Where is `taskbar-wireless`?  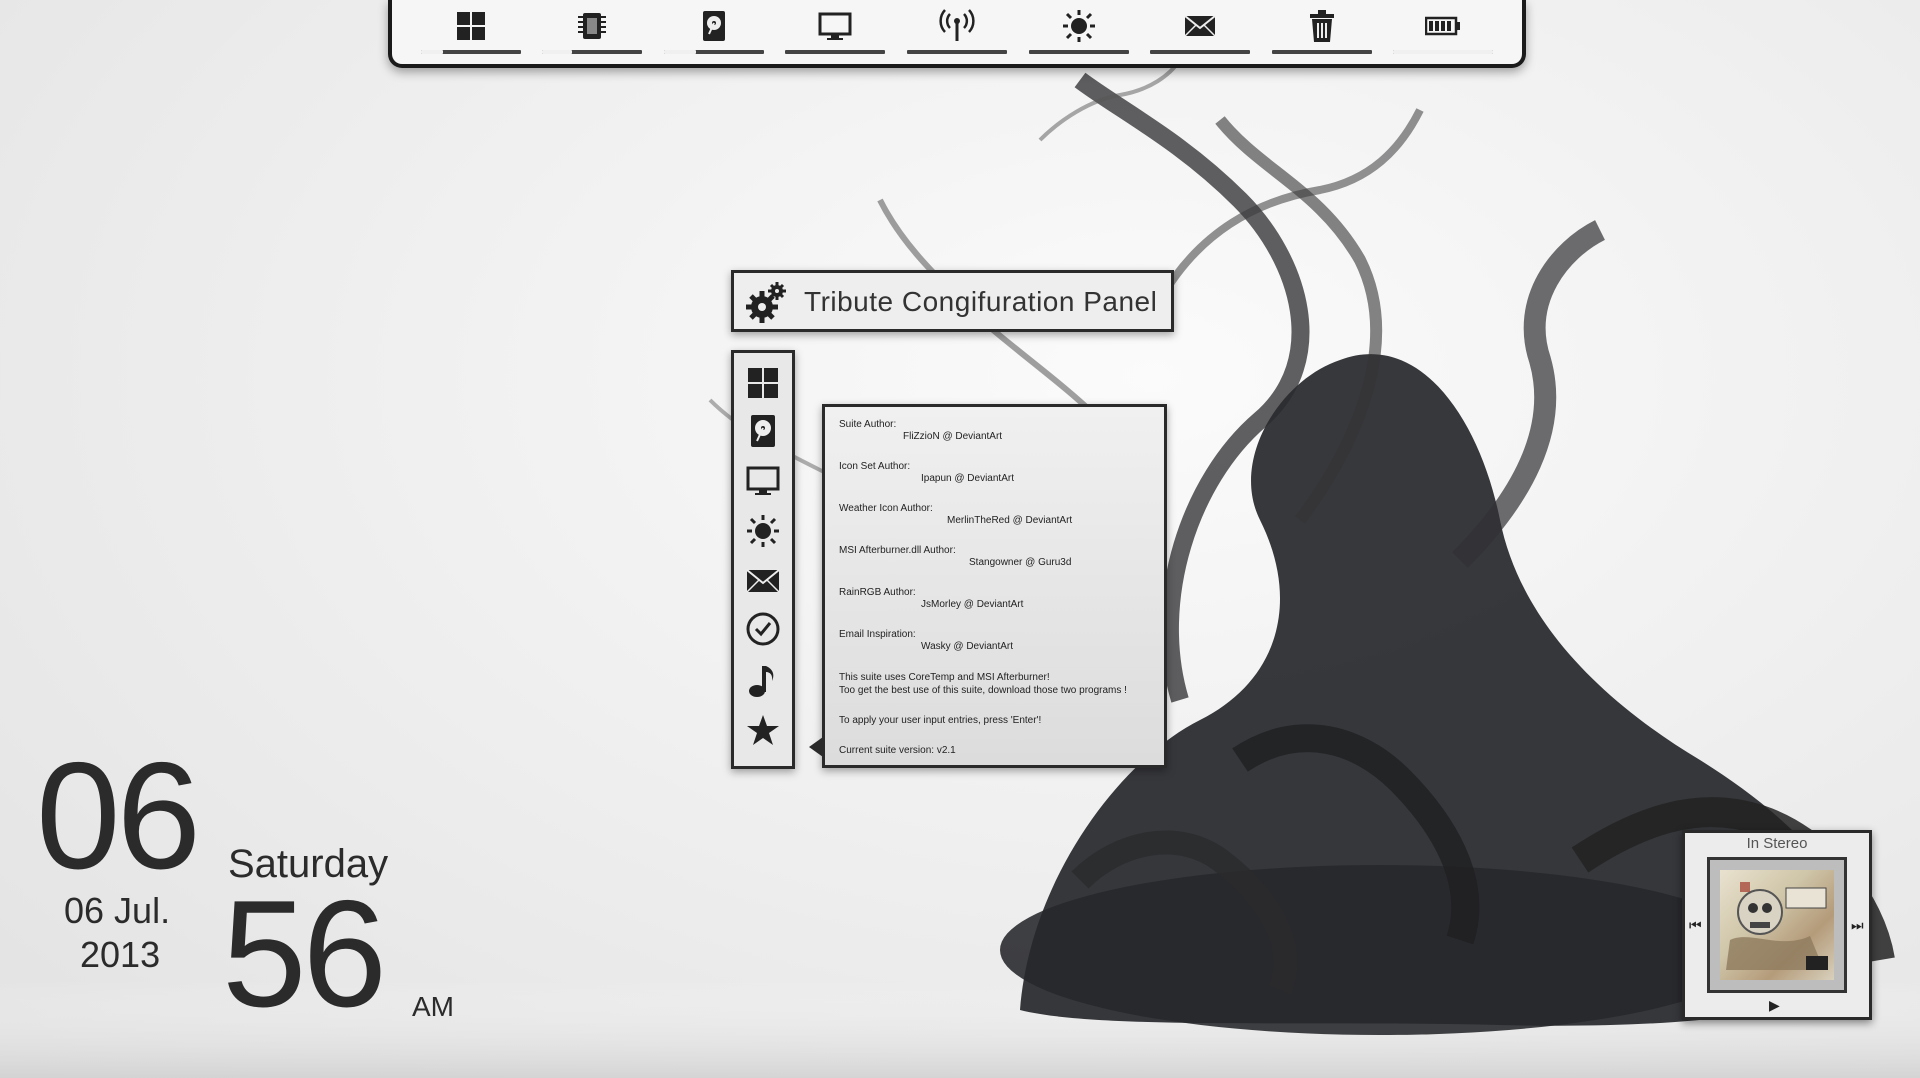 taskbar-wireless is located at coordinates (956, 31).